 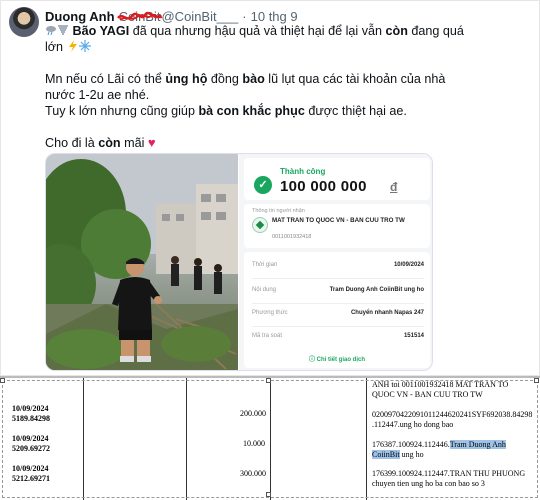 What do you see at coordinates (292, 237) in the screenshot?
I see `recipient-account: 0011001932418` at bounding box center [292, 237].